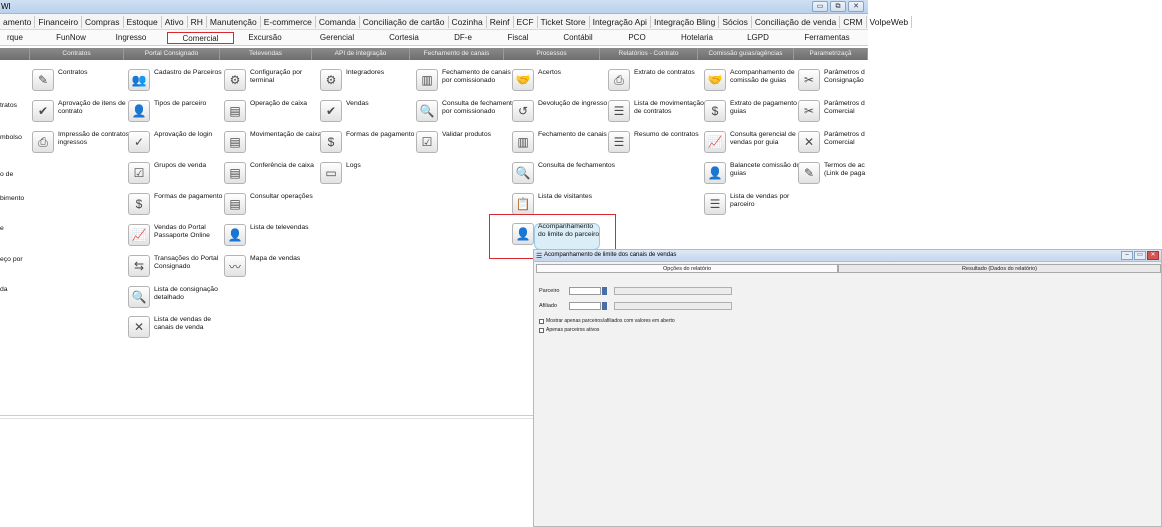 This screenshot has width=1162, height=527. Describe the element at coordinates (758, 38) in the screenshot. I see `tab-lgpd: LGPD` at that location.